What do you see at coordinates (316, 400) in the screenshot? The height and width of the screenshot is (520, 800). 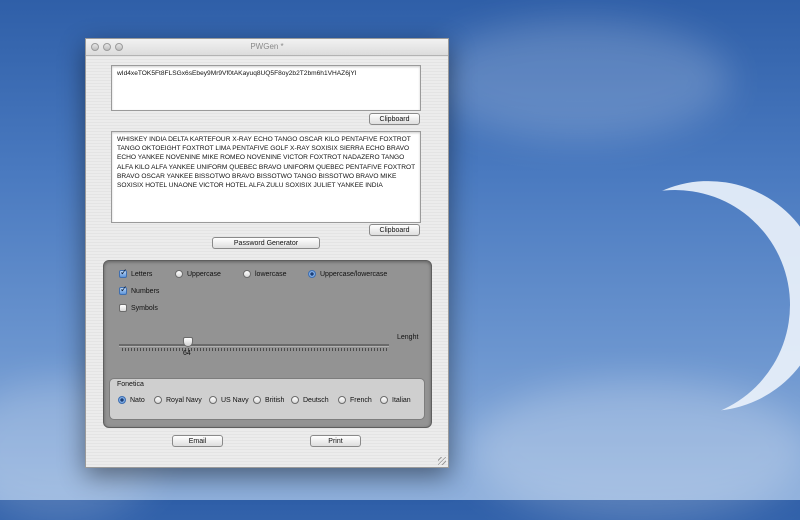 I see `fonetica-option-label: Deutsch` at bounding box center [316, 400].